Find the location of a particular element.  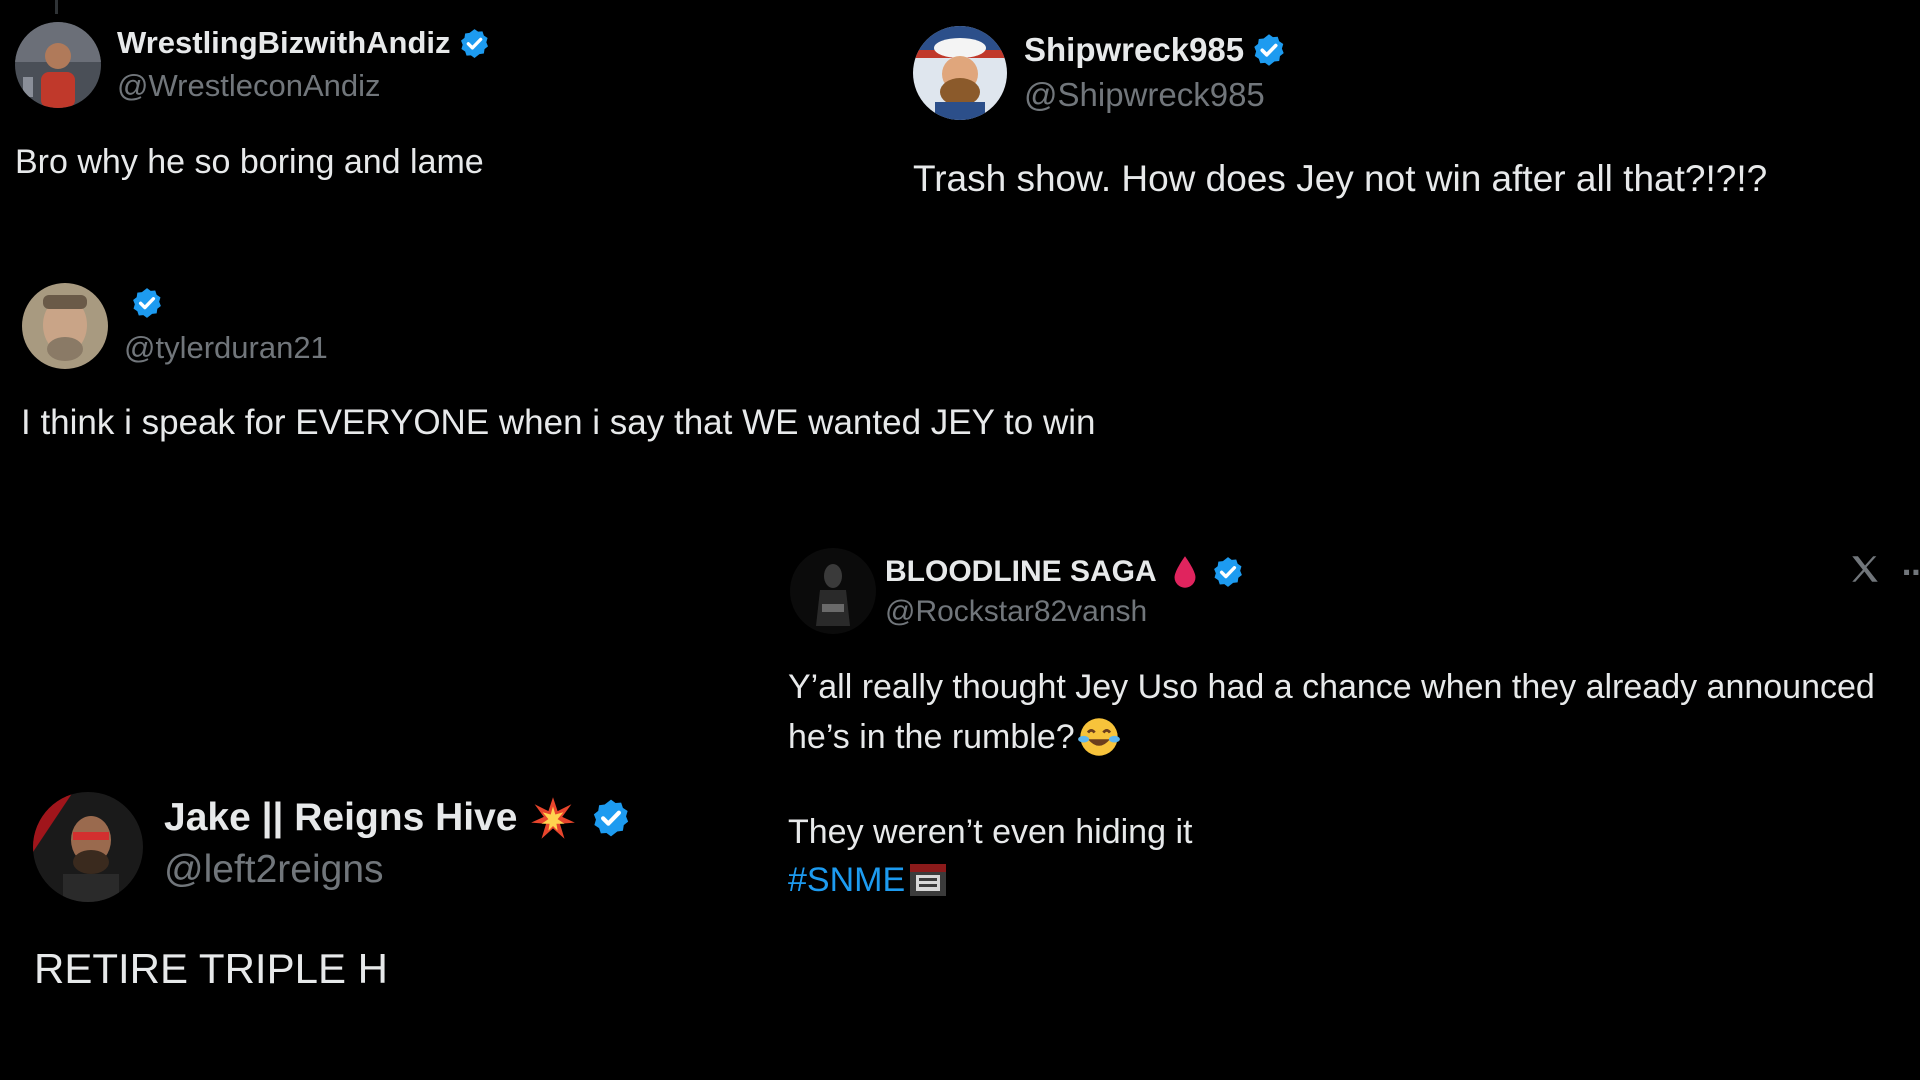

thread-line is located at coordinates (56, 7).